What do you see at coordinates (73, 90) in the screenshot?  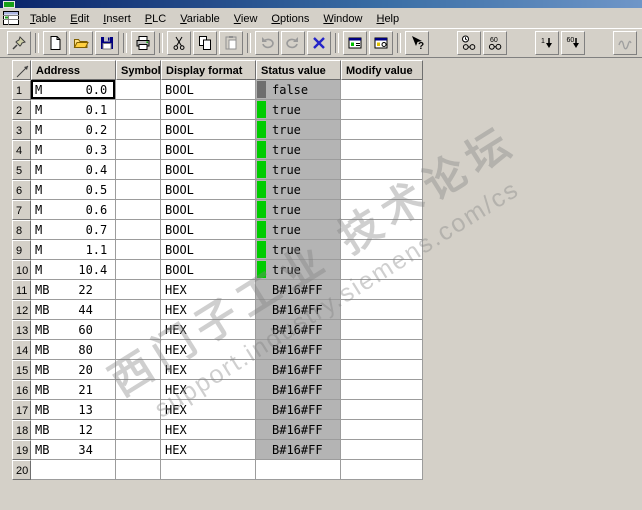 I see `address-cell: M 0.0` at bounding box center [73, 90].